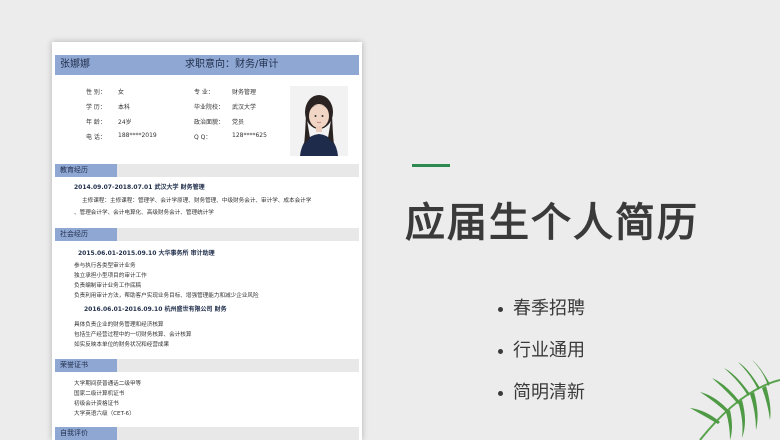  What do you see at coordinates (207, 234) in the screenshot?
I see `section-social: 社会经历` at bounding box center [207, 234].